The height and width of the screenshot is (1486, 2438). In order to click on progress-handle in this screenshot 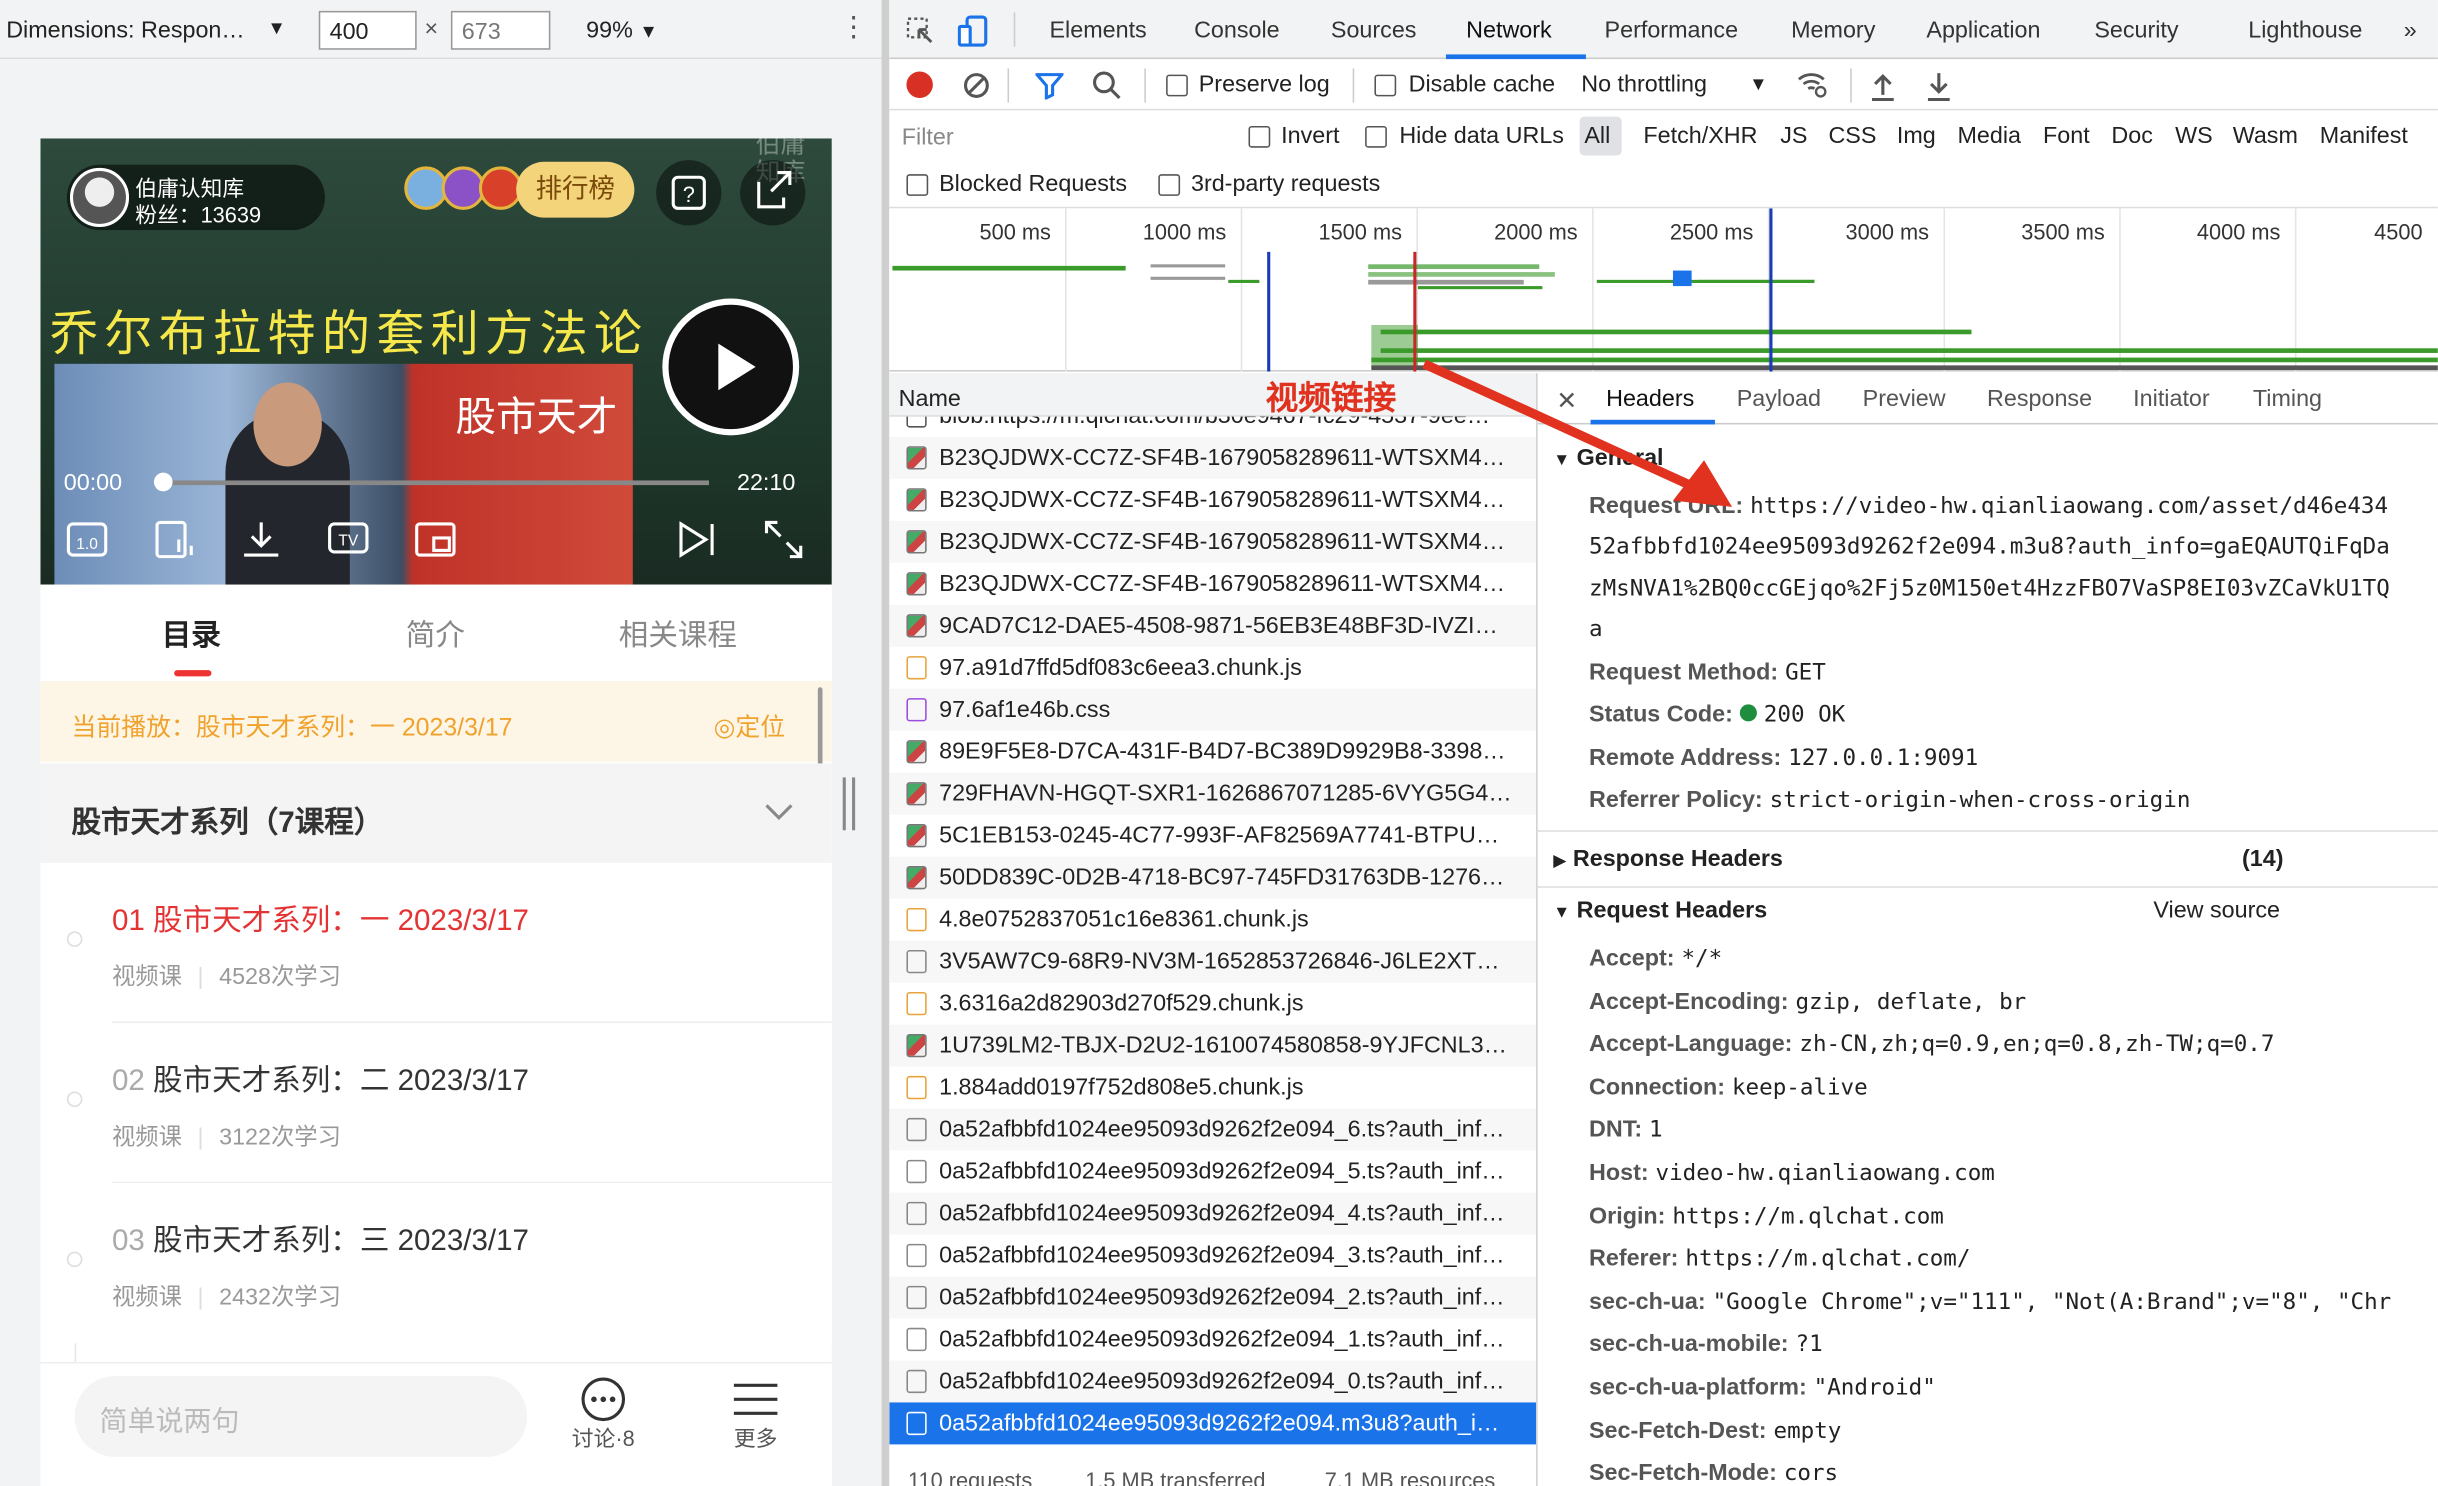, I will do `click(163, 482)`.